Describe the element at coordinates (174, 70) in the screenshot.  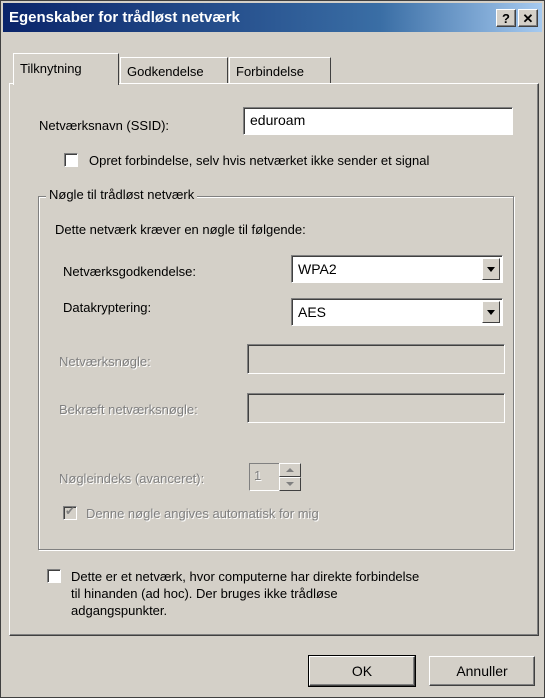
I see `tab-godkendelse: Godkendelse` at that location.